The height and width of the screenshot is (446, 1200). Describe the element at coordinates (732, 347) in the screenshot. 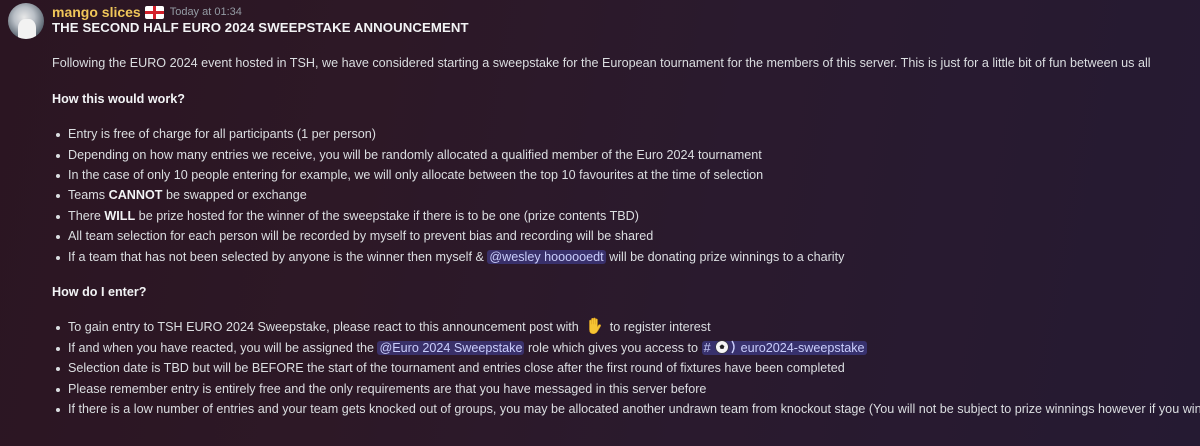

I see `channel-divider-icon` at that location.